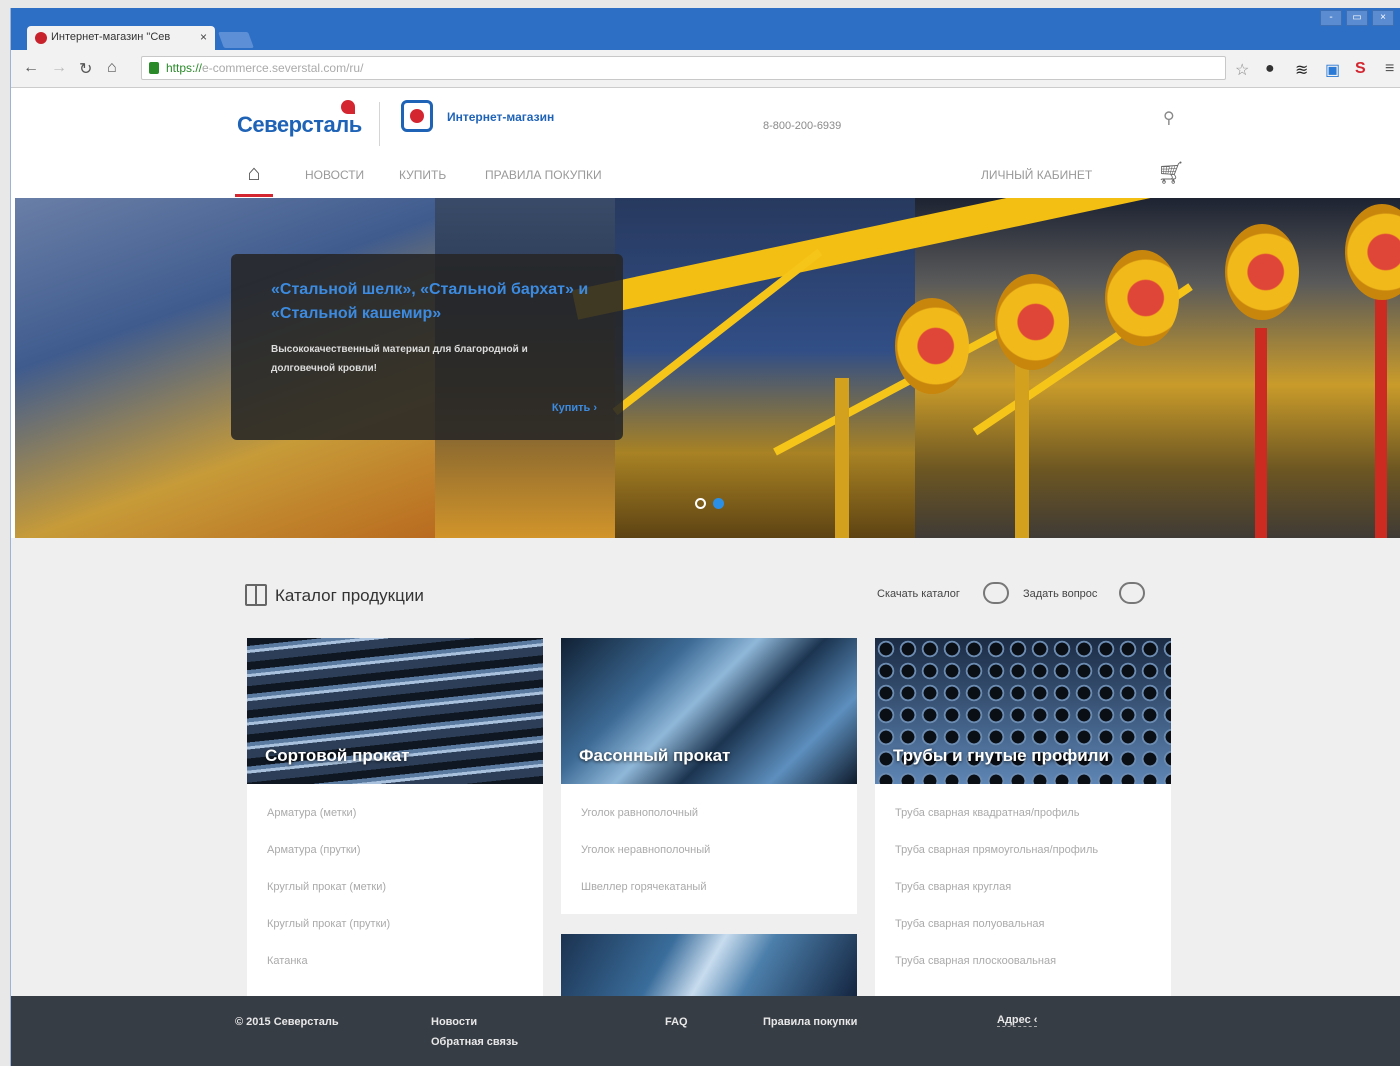  Describe the element at coordinates (59, 68) in the screenshot. I see `forward-arrow-icon: →` at that location.